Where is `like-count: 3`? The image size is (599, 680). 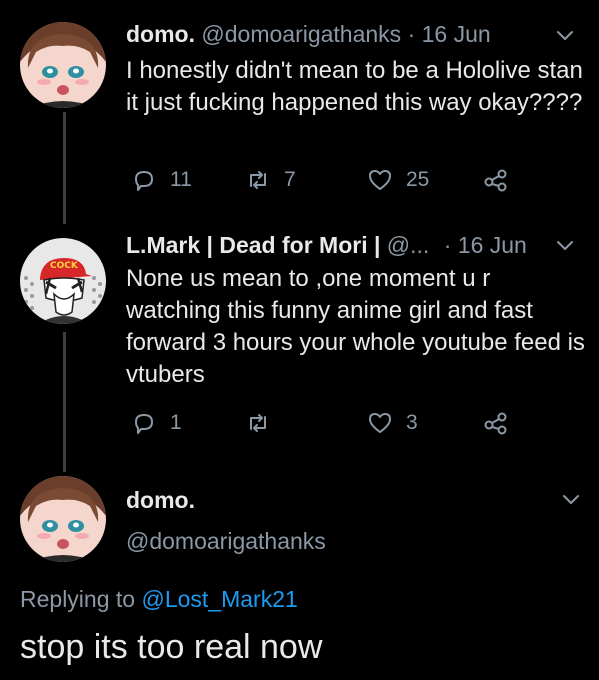 like-count: 3 is located at coordinates (412, 422).